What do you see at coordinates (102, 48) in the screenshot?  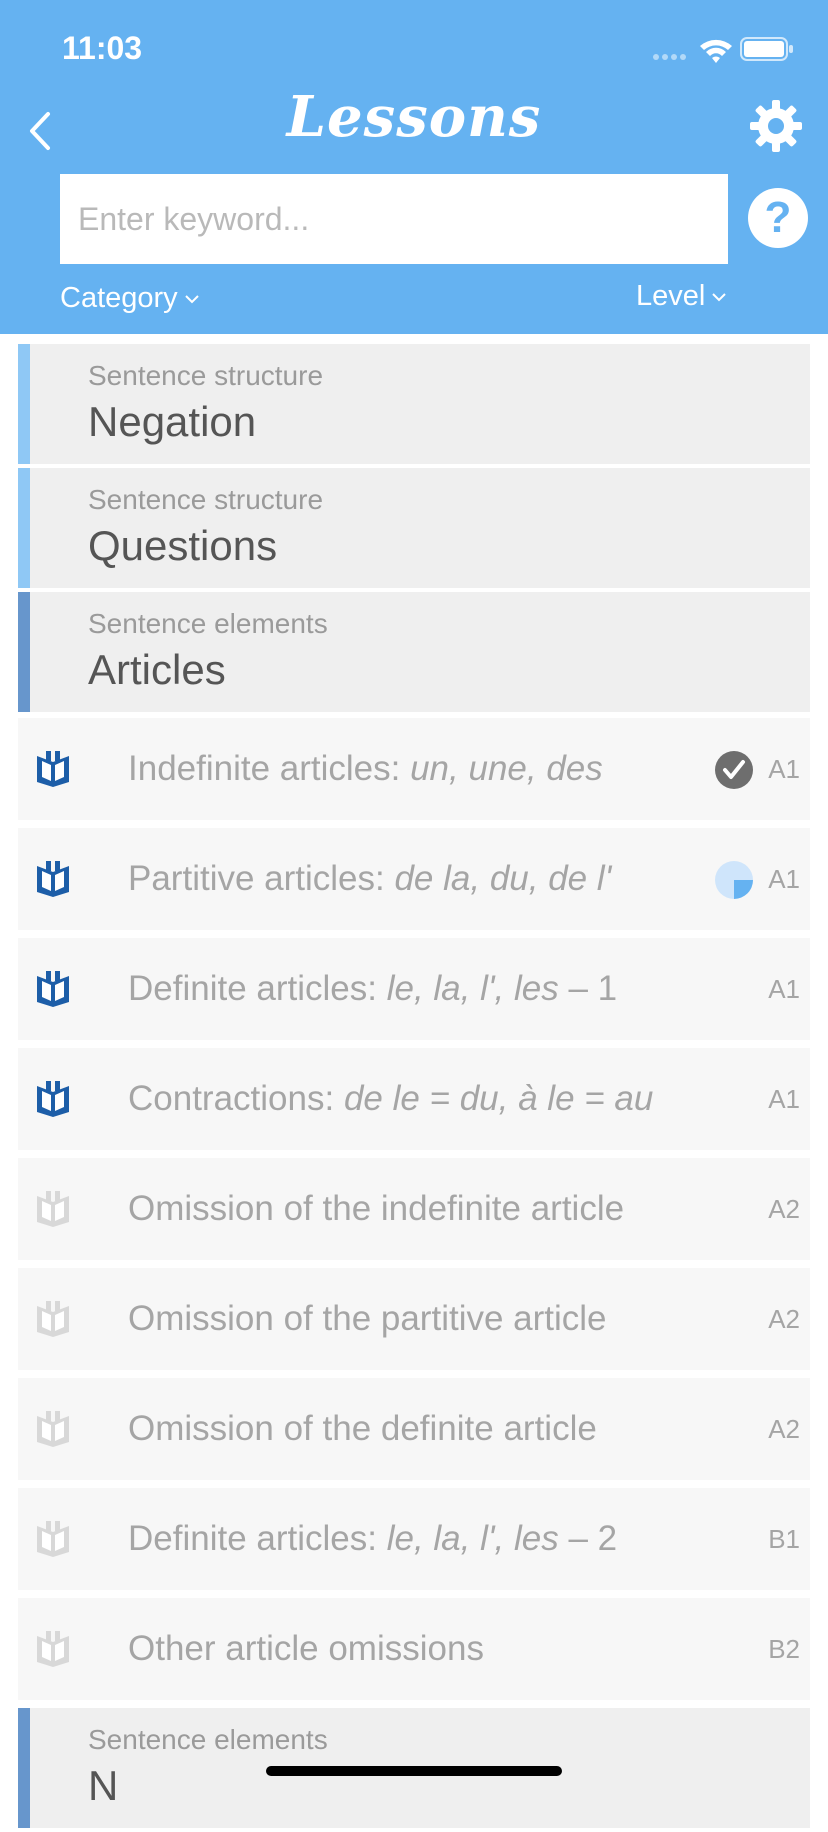 I see `status-time: 11:03` at bounding box center [102, 48].